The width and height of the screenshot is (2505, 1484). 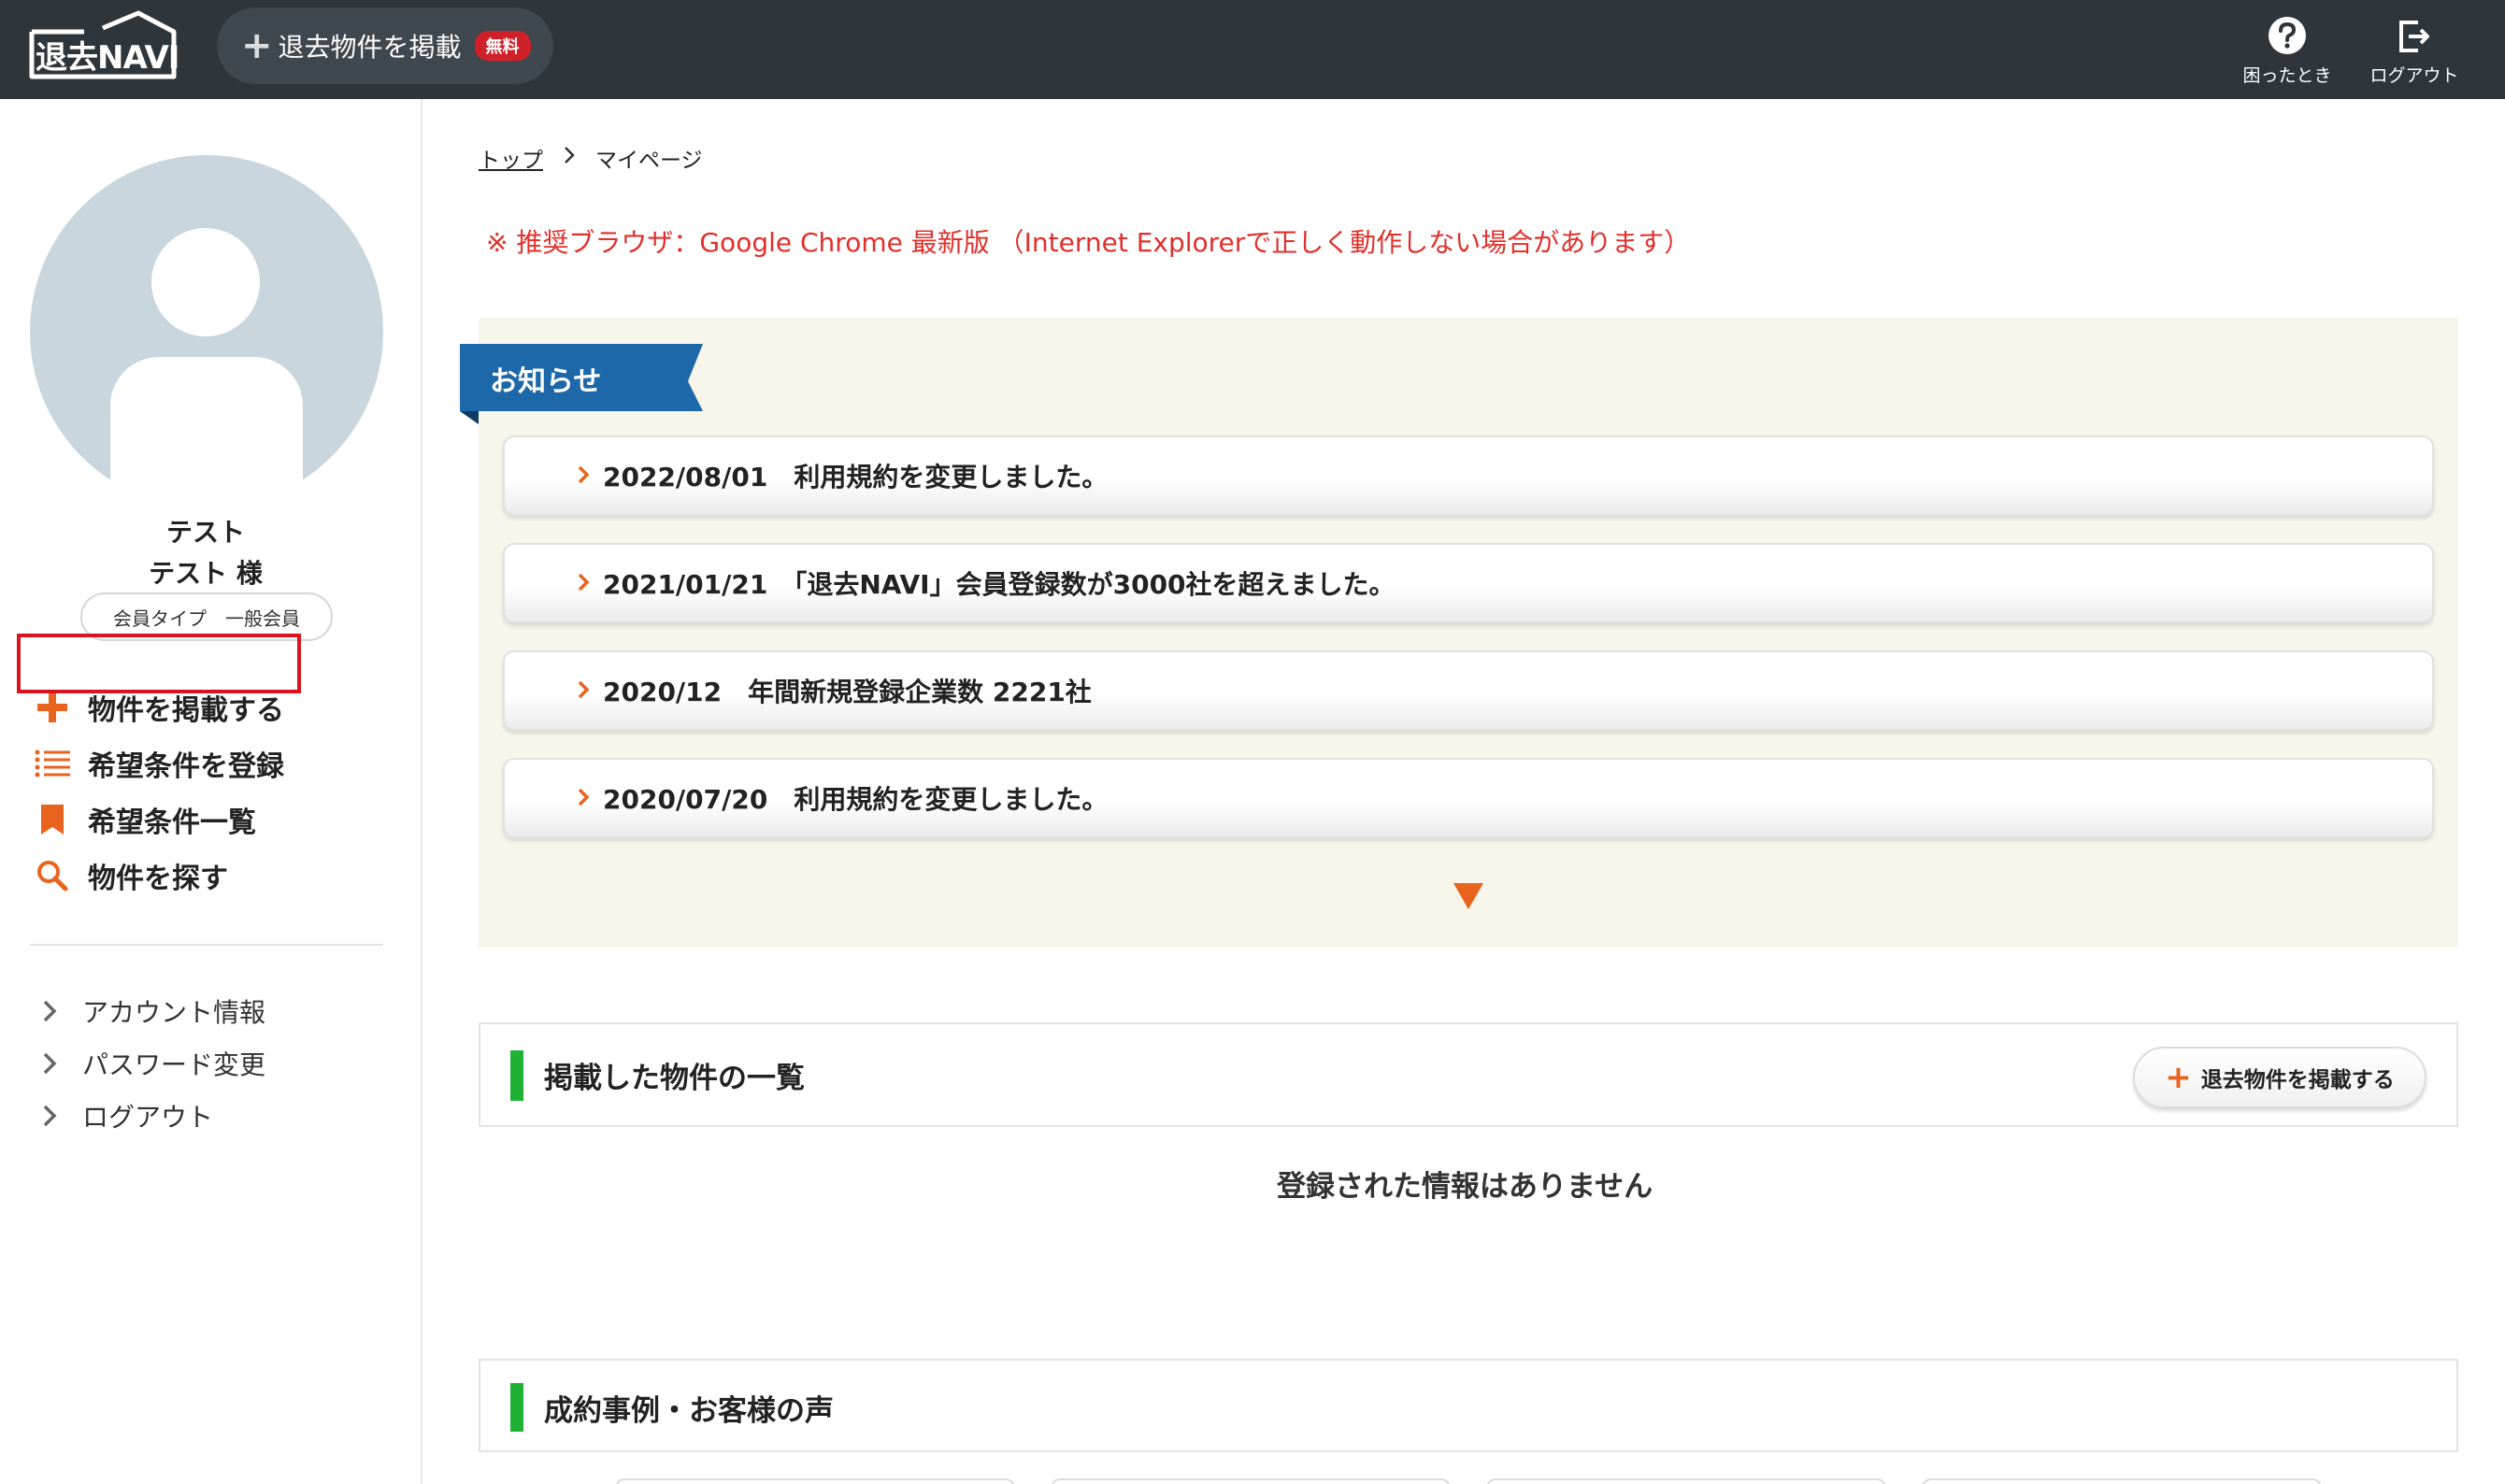 What do you see at coordinates (674, 1078) in the screenshot?
I see `listings-title: 掲載した物件の一覧` at bounding box center [674, 1078].